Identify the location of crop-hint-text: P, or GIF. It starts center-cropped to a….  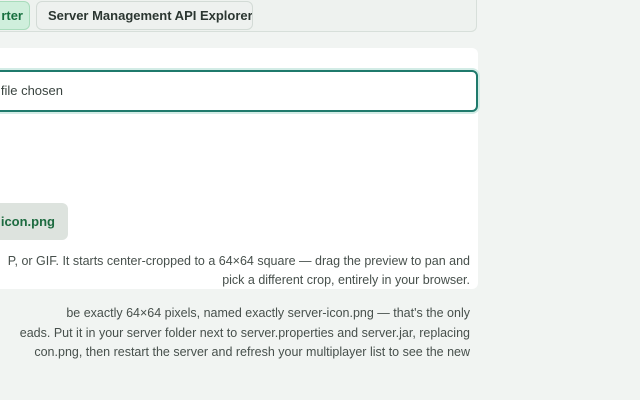
(235, 271).